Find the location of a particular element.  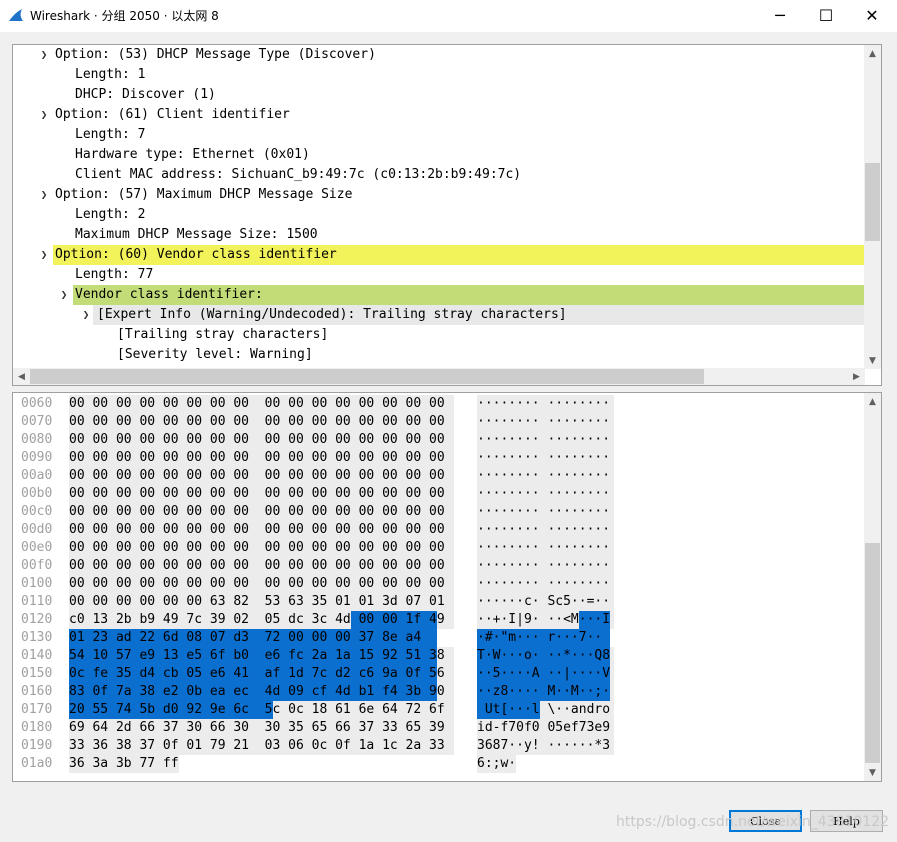

tree-item: Length: 77 is located at coordinates (114, 275).